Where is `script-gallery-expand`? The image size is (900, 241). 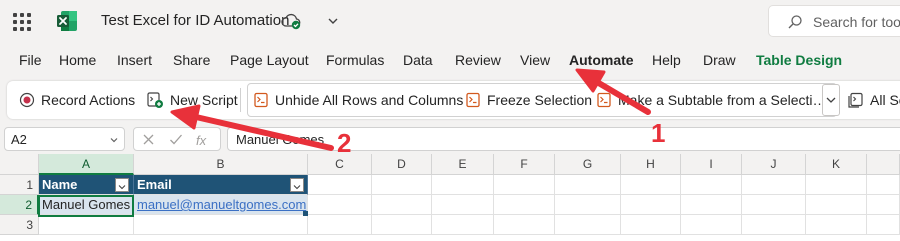
script-gallery-expand is located at coordinates (831, 100).